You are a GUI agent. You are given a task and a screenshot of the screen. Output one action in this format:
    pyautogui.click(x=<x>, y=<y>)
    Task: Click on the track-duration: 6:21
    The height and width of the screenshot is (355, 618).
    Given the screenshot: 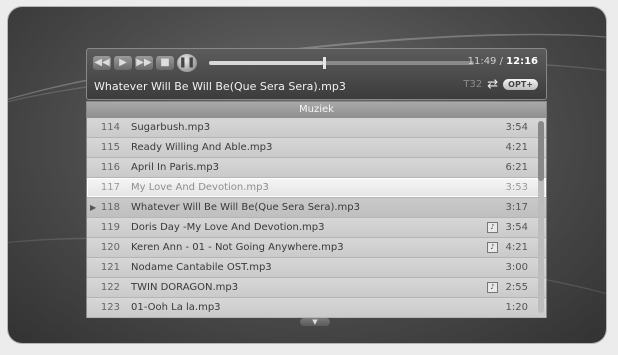 What is the action you would take?
    pyautogui.click(x=516, y=167)
    